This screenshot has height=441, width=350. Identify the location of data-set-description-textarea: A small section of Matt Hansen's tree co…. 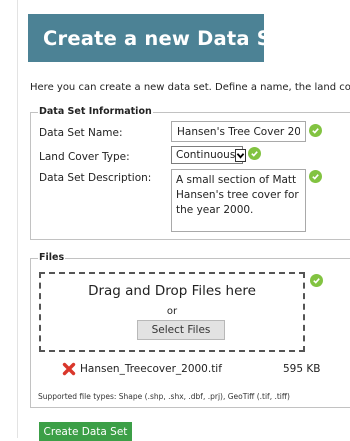
(238, 200).